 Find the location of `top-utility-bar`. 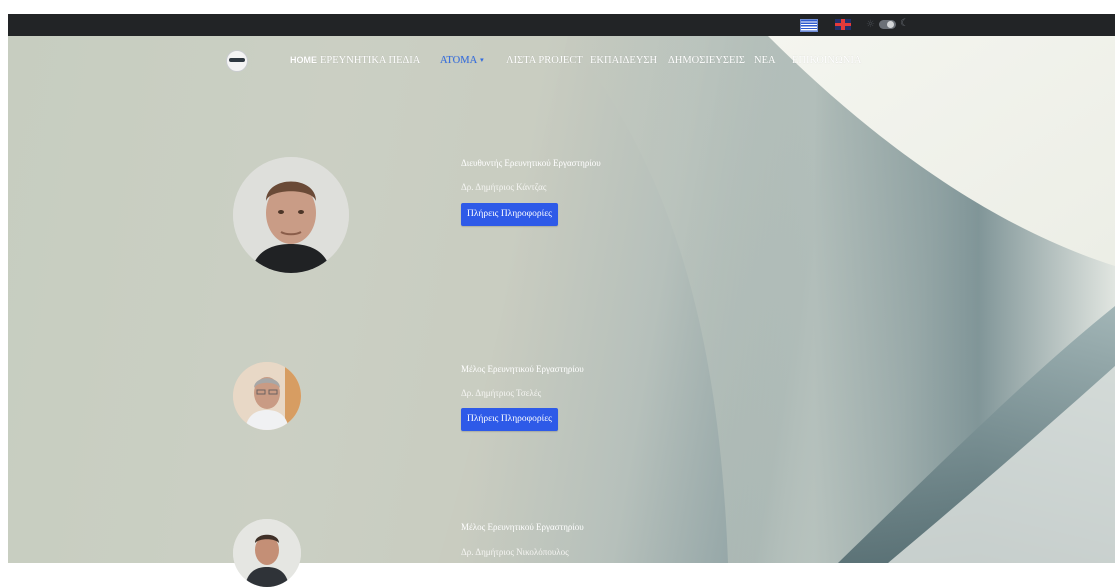

top-utility-bar is located at coordinates (561, 25).